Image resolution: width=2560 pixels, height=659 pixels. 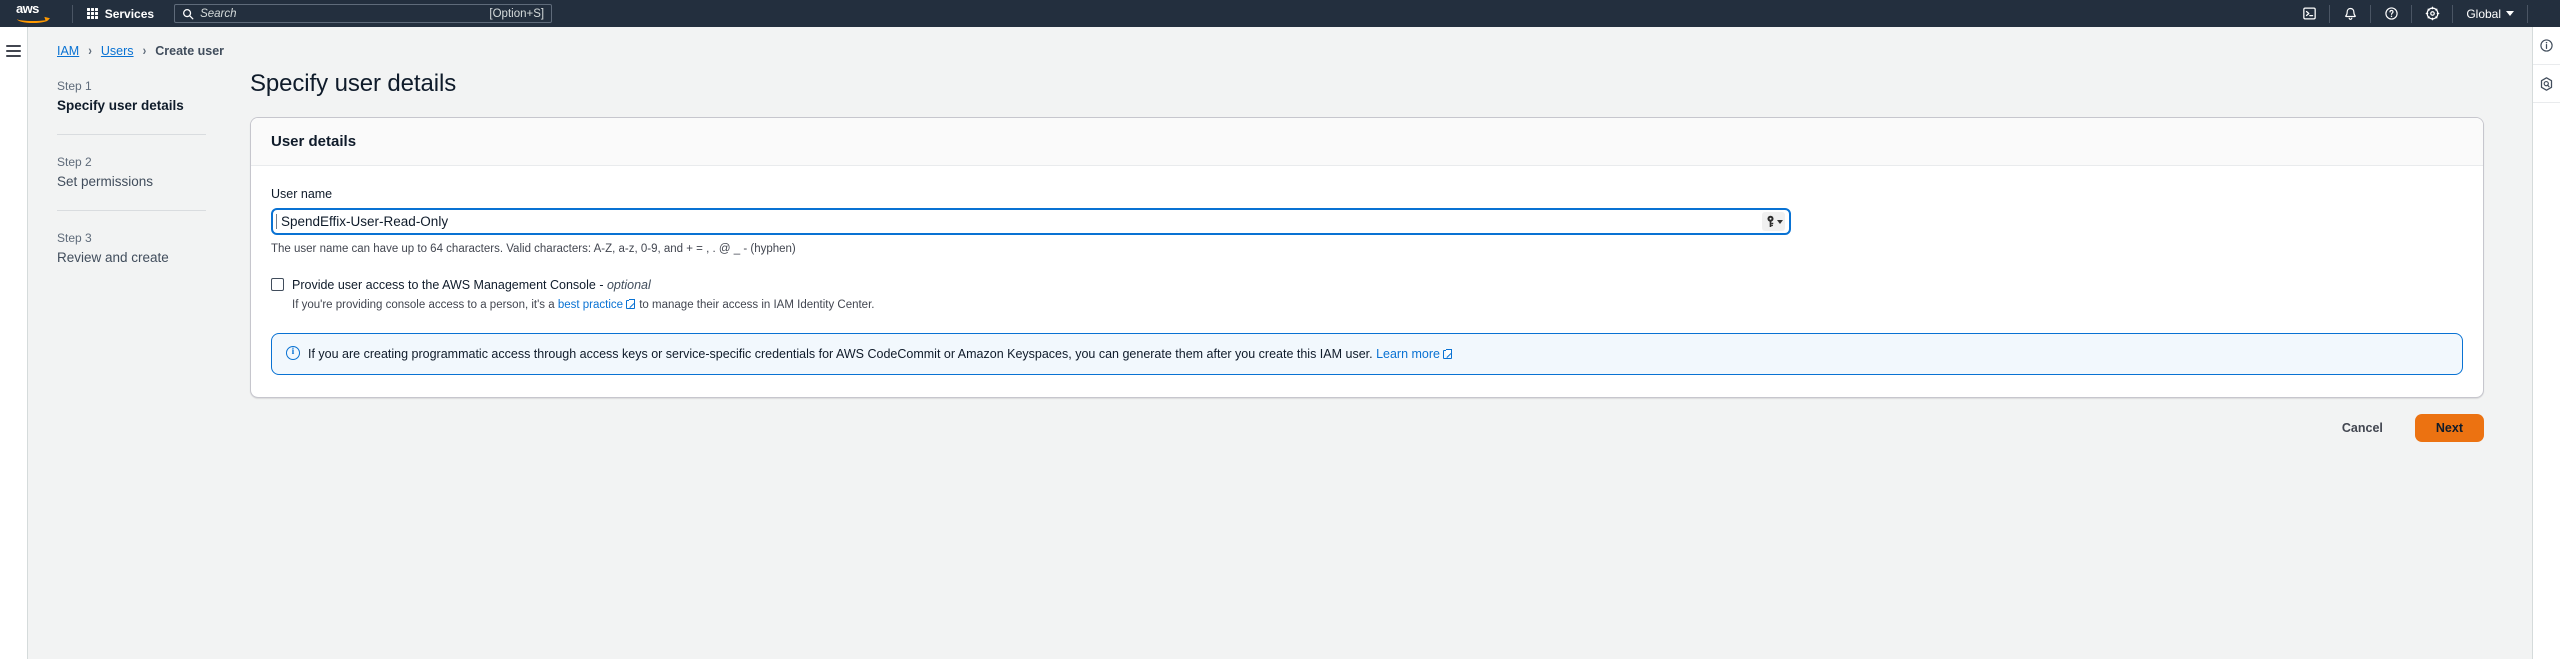 I want to click on wizard-step-2: Step 2 Set permissions, so click(x=131, y=171).